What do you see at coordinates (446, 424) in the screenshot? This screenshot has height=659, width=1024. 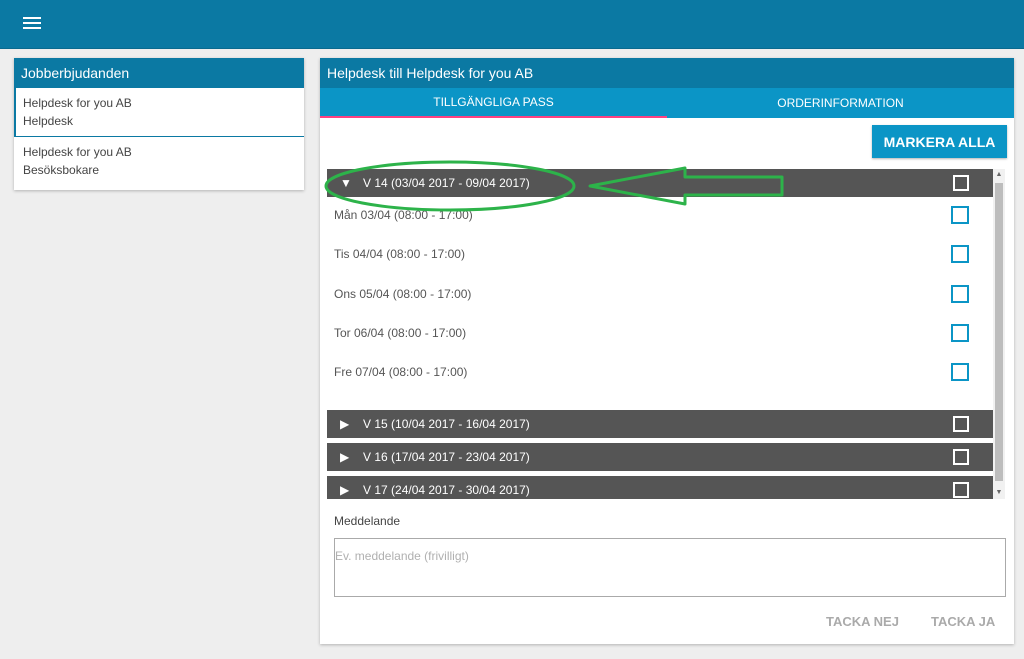 I see `week-label: V 15 (10/04 2017 - 16/04 2017)` at bounding box center [446, 424].